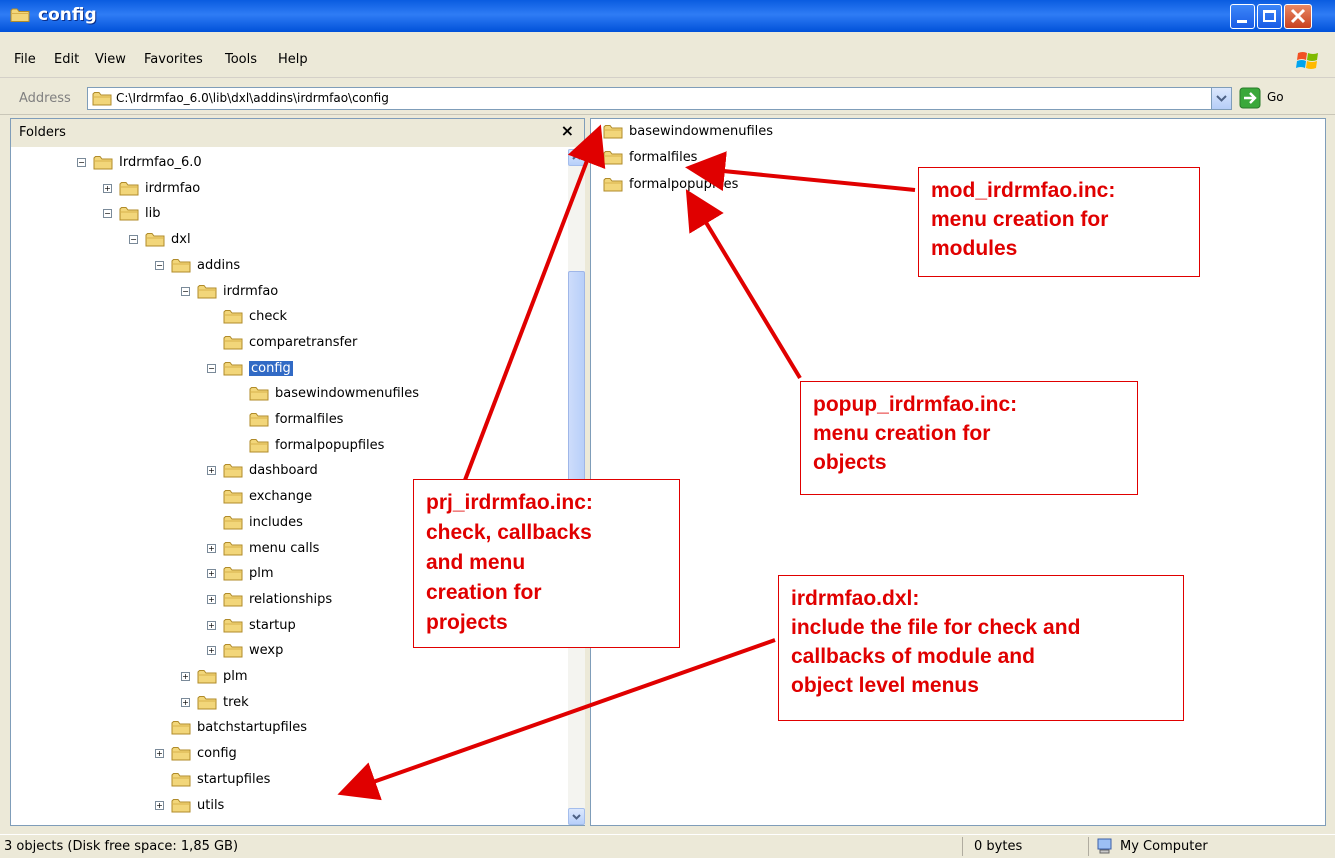  Describe the element at coordinates (1164, 846) in the screenshot. I see `status-location: My Computer` at that location.